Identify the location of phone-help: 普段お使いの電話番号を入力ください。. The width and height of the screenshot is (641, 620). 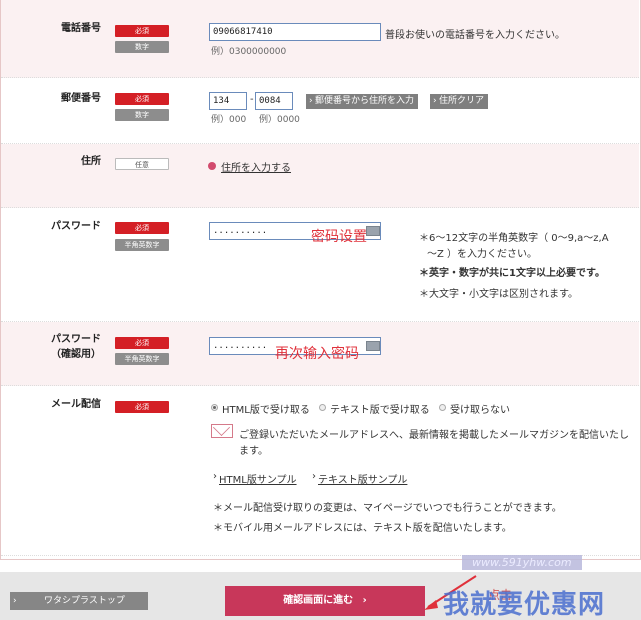
(475, 35).